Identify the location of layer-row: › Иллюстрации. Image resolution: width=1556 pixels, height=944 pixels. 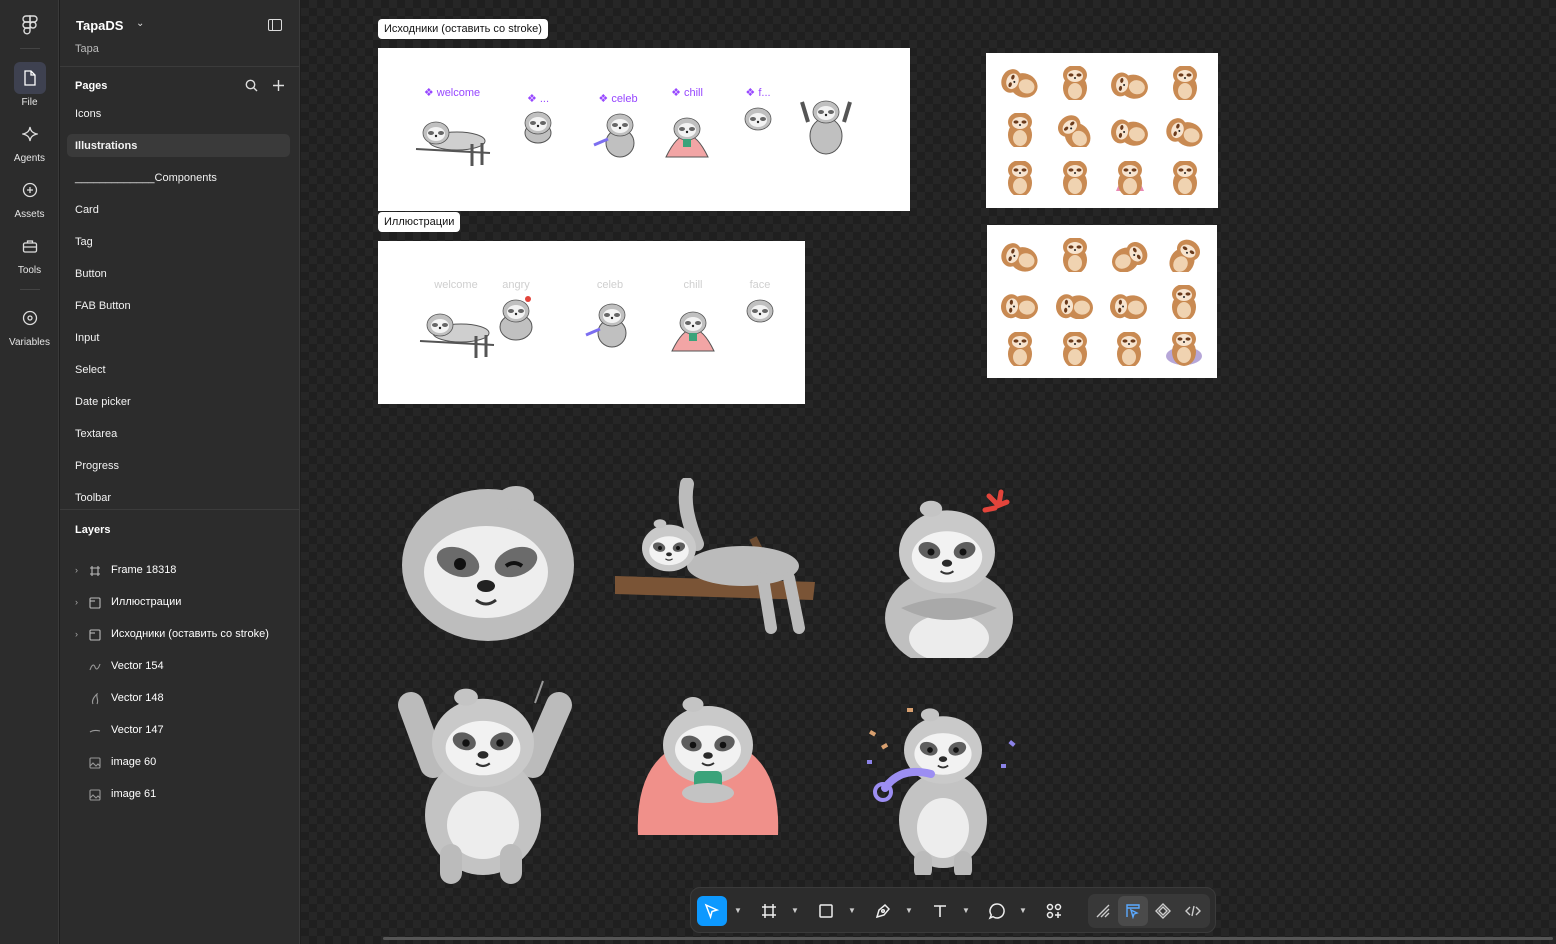
(180, 604).